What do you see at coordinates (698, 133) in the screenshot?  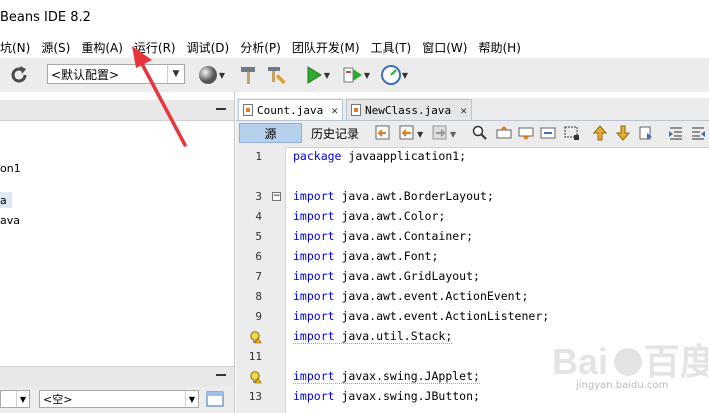 I see `shift-right-icon` at bounding box center [698, 133].